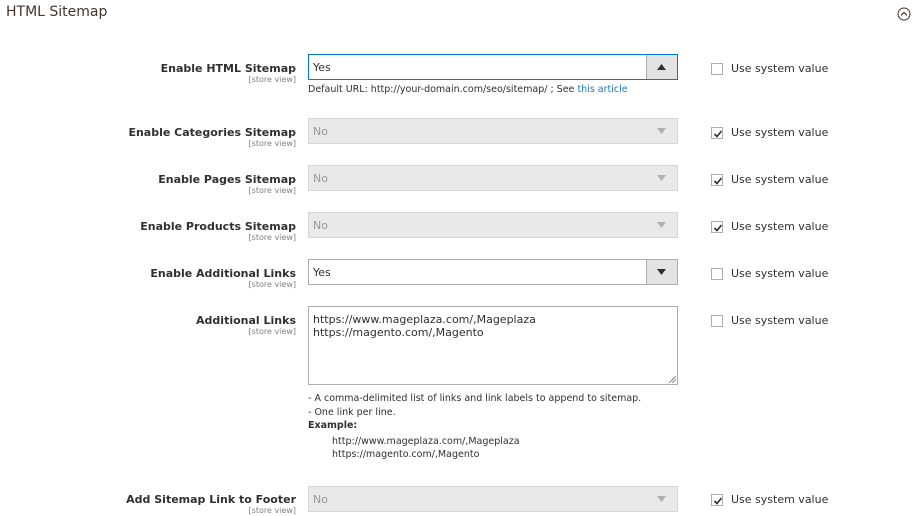  Describe the element at coordinates (246, 320) in the screenshot. I see `field-label: Additional Links` at that location.